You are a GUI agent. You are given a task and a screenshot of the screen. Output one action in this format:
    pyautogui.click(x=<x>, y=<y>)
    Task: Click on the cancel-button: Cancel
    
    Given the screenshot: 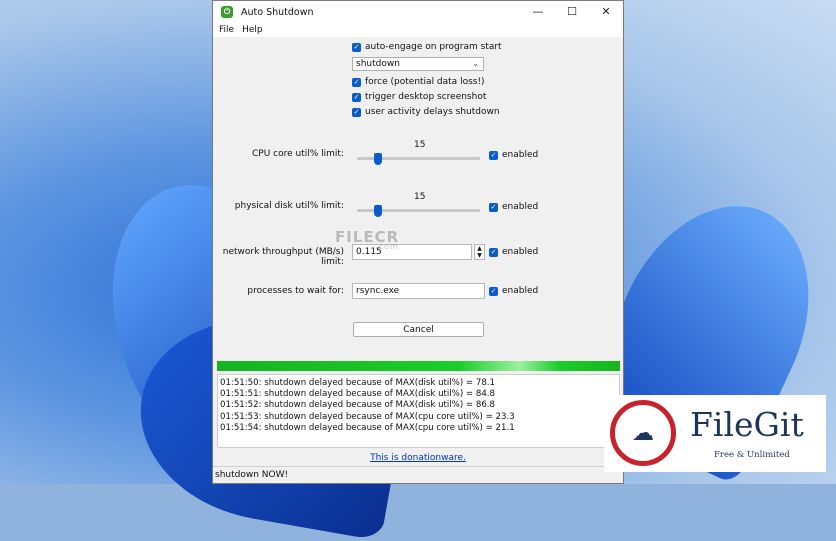 What is the action you would take?
    pyautogui.click(x=418, y=329)
    